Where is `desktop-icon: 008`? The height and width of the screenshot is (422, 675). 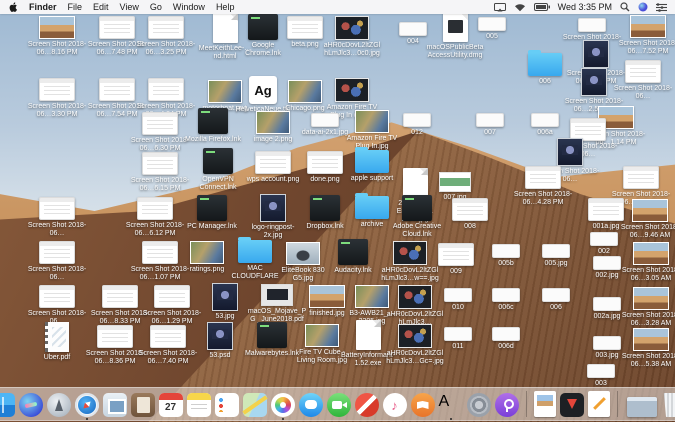
desktop-icon: 008 is located at coordinates (470, 214).